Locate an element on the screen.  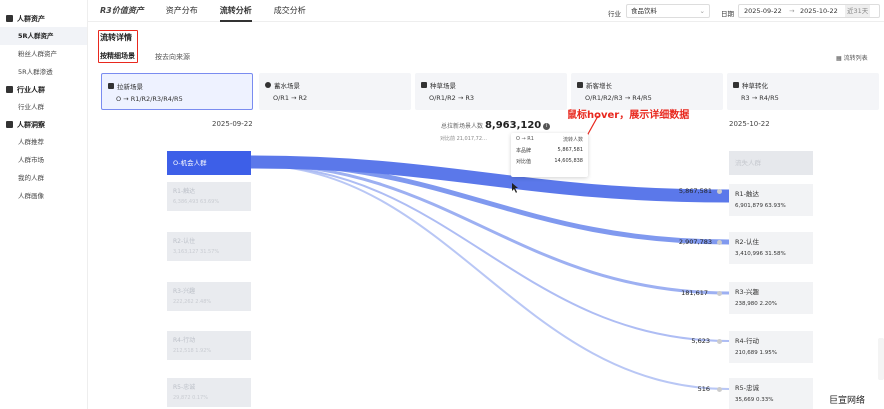
right-node-r3: R3-兴趣 238,980 2.20% is located at coordinates (771, 298).